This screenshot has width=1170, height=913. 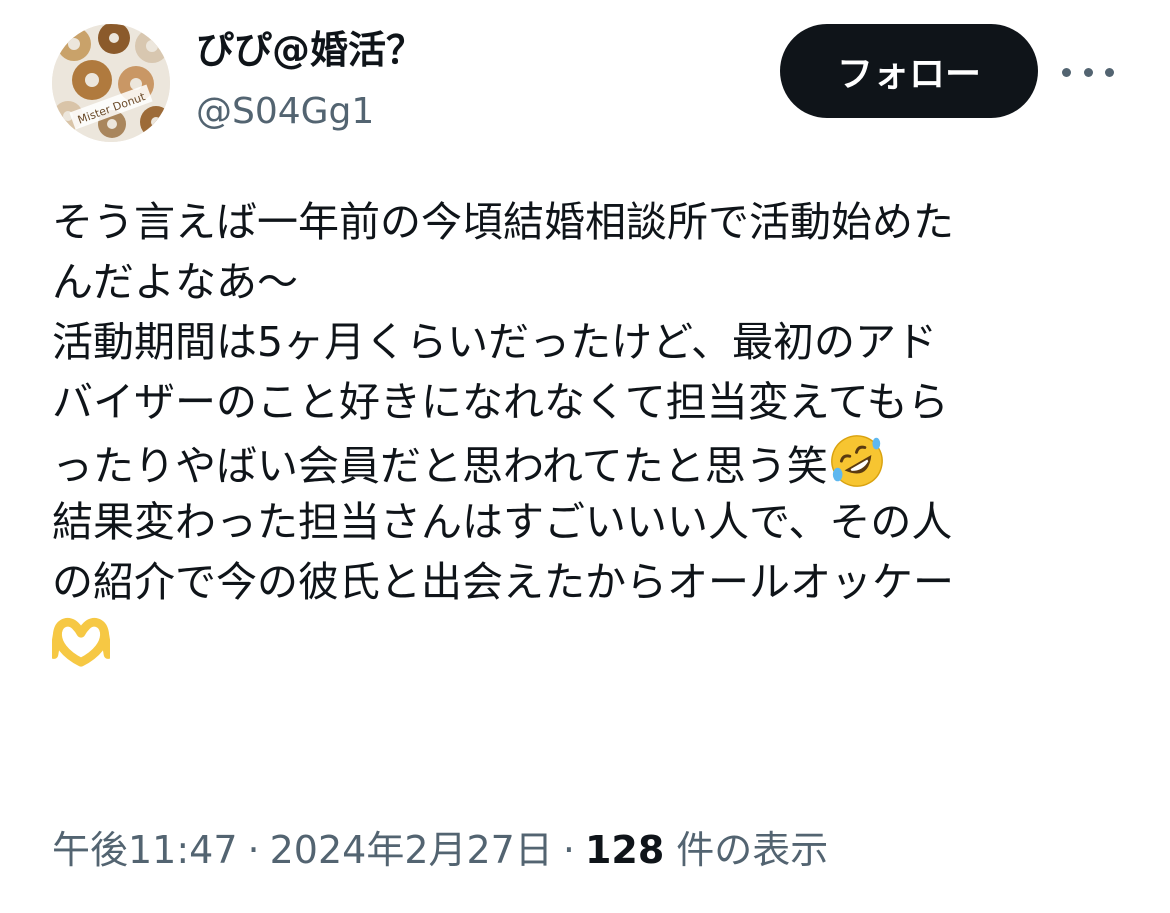 What do you see at coordinates (624, 850) in the screenshot?
I see `views-count: 128` at bounding box center [624, 850].